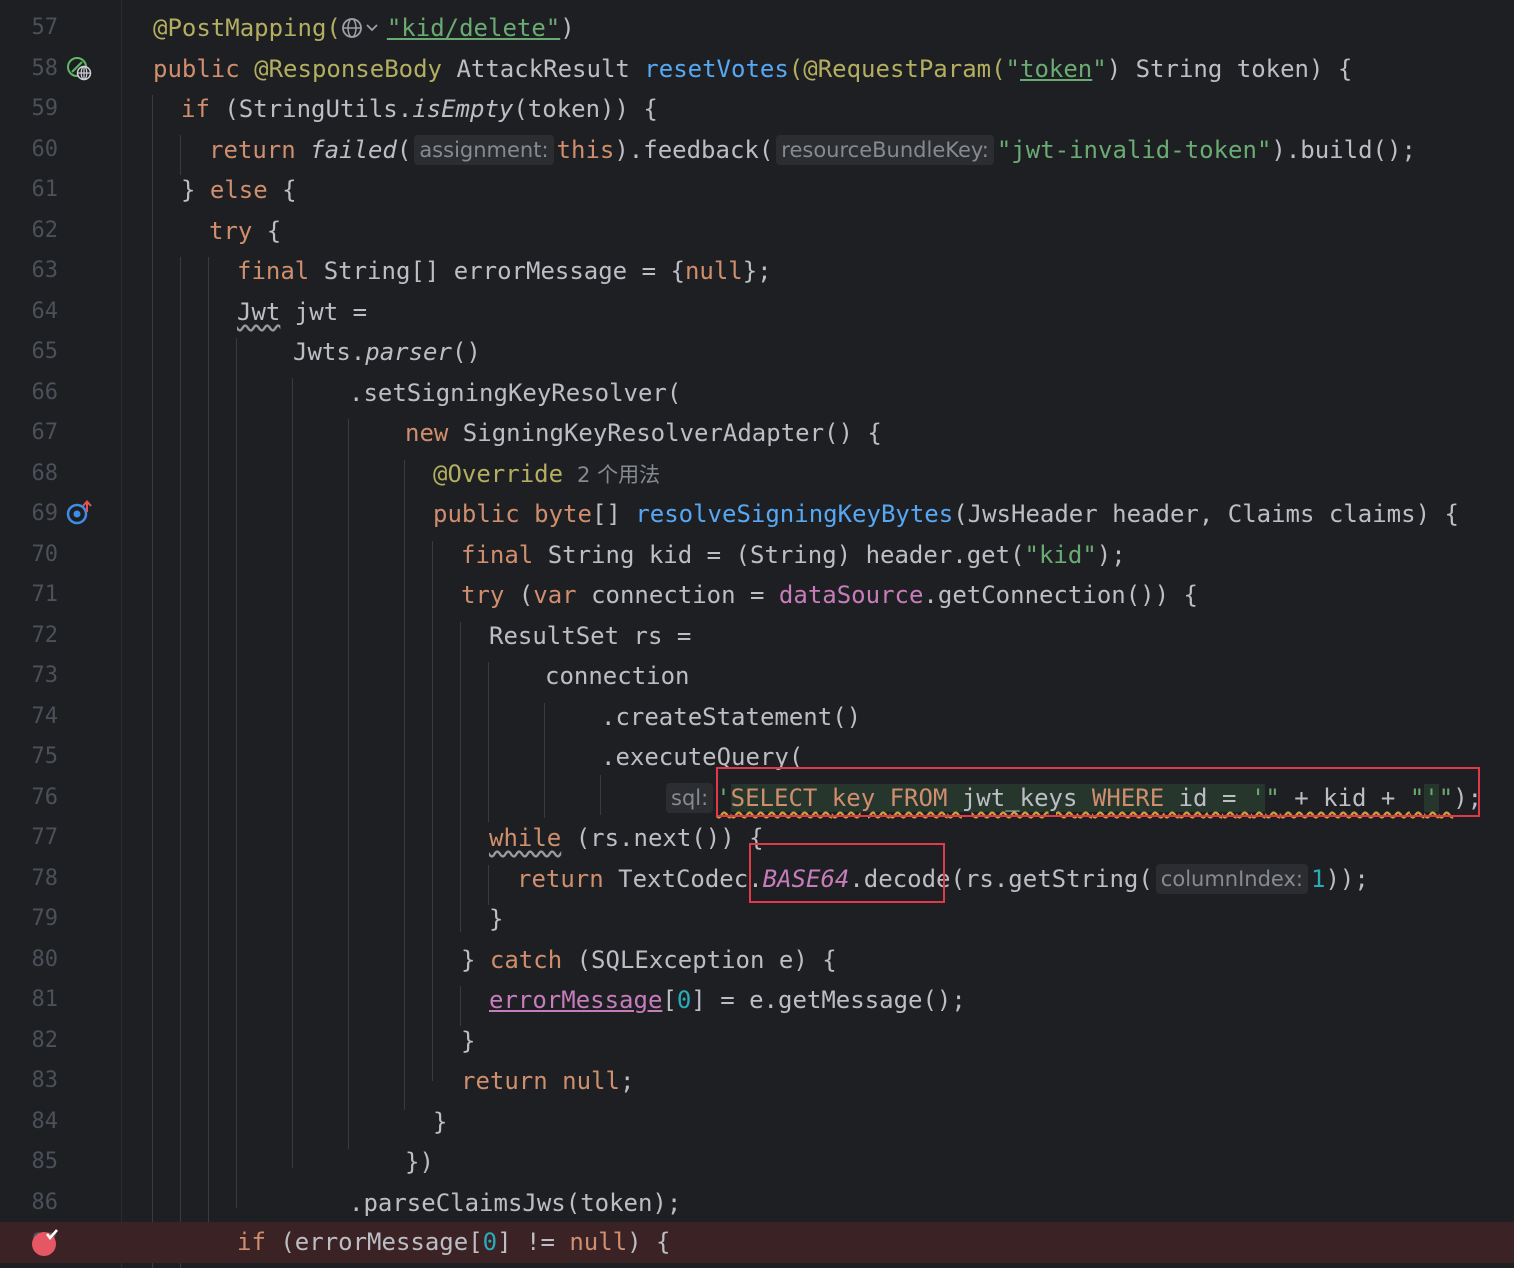  What do you see at coordinates (662, 838) in the screenshot?
I see `code-text: (rs.next()) {` at bounding box center [662, 838].